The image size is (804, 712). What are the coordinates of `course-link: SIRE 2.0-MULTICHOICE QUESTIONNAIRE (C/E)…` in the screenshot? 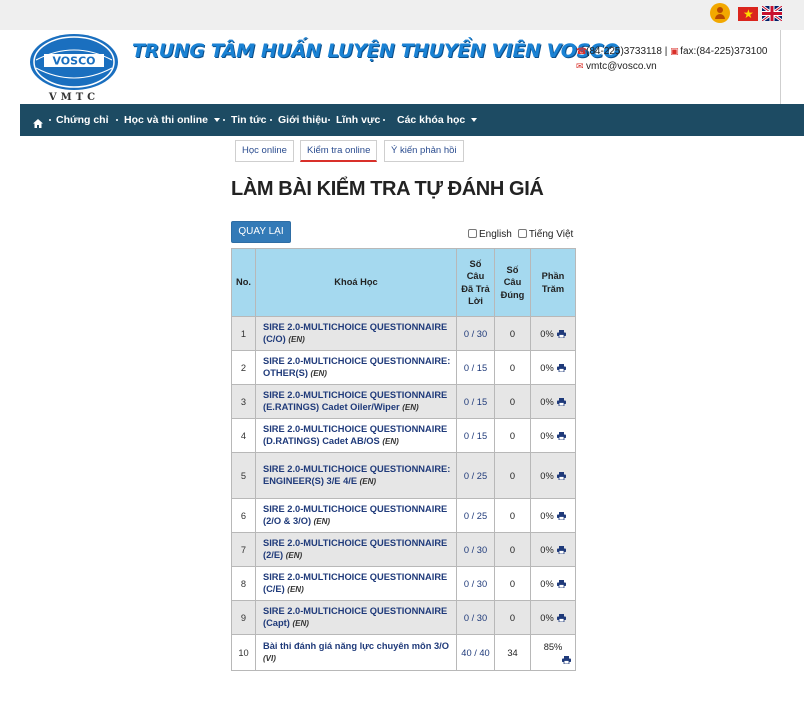 It's located at (356, 583).